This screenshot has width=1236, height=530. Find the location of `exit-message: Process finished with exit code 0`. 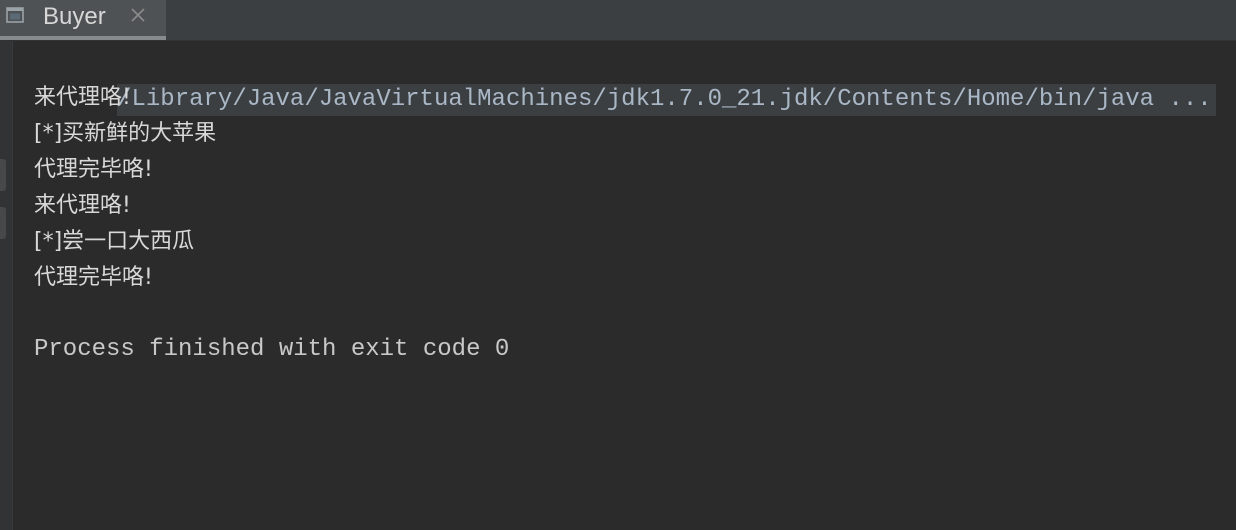

exit-message: Process finished with exit code 0 is located at coordinates (272, 349).